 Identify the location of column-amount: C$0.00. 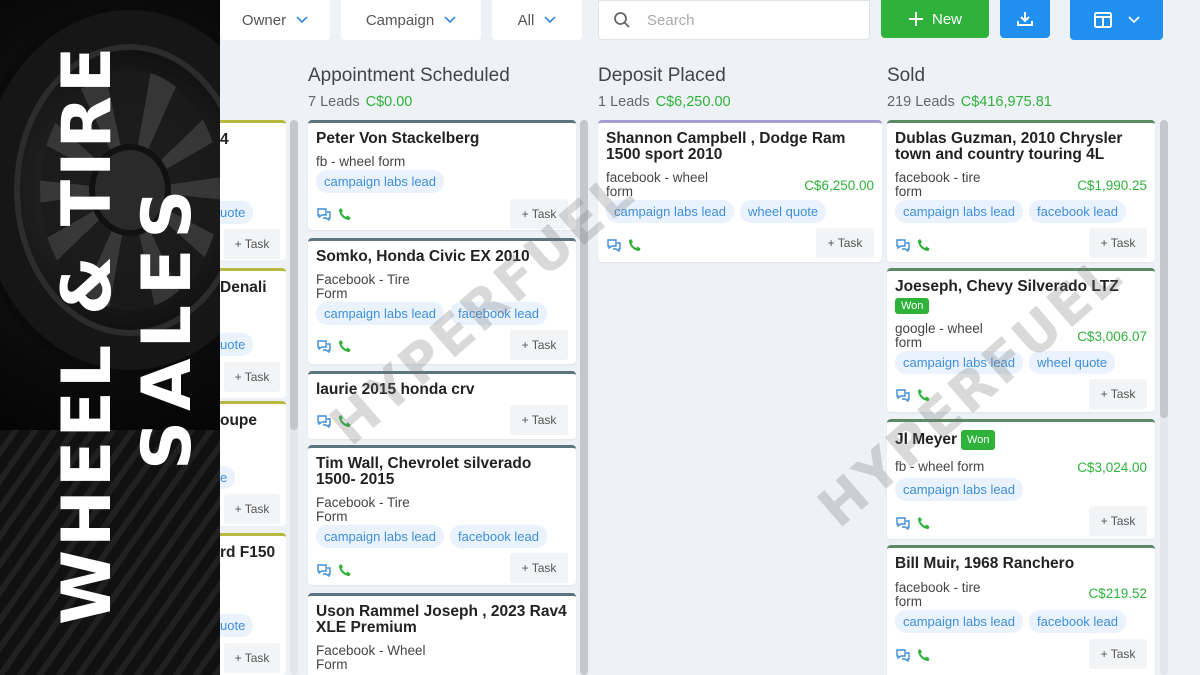
(389, 102).